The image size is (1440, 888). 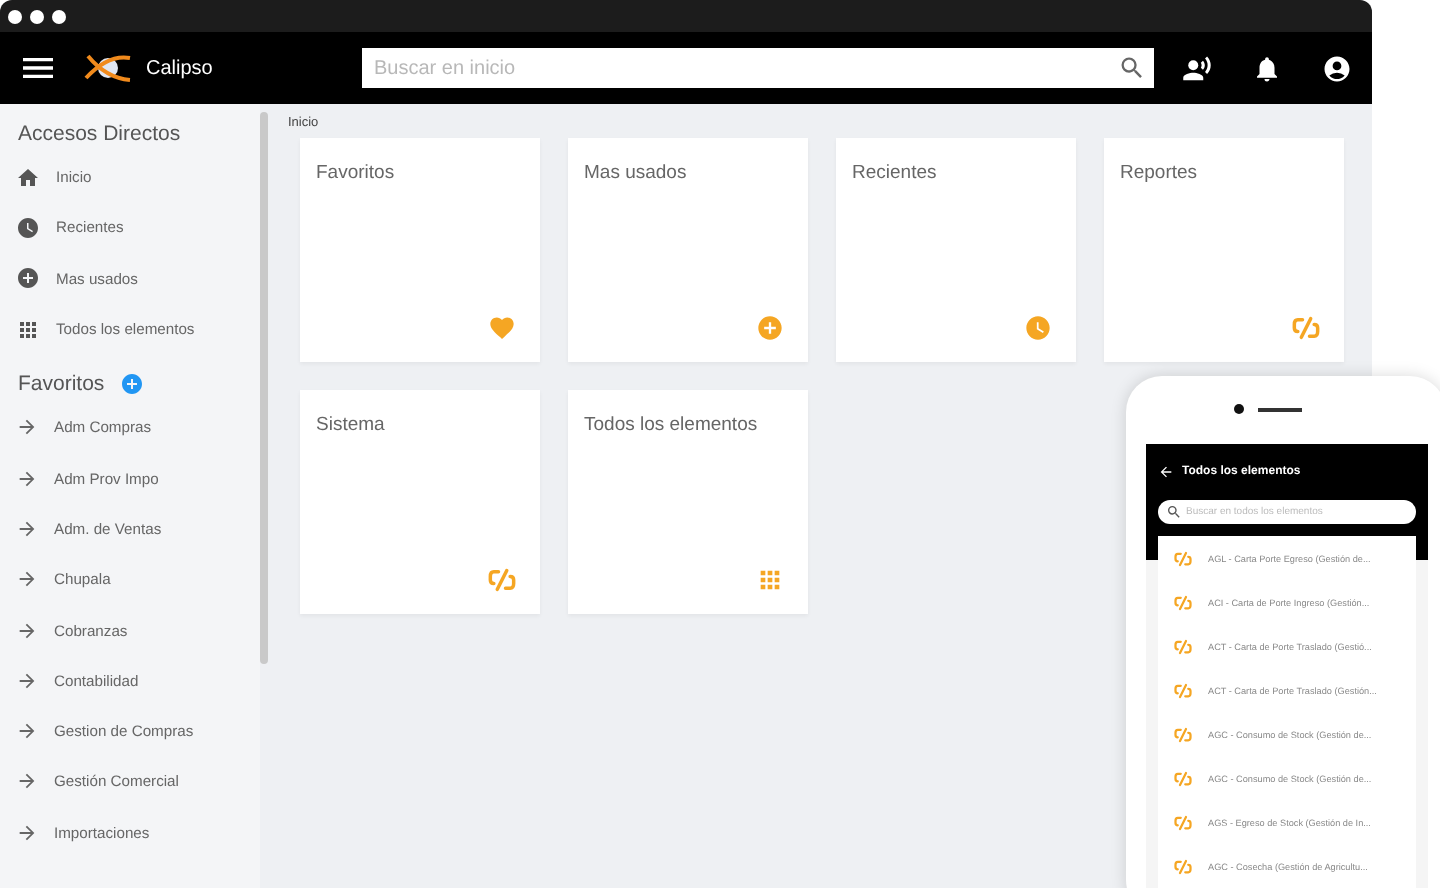 I want to click on tile-card: Favoritos, so click(x=420, y=250).